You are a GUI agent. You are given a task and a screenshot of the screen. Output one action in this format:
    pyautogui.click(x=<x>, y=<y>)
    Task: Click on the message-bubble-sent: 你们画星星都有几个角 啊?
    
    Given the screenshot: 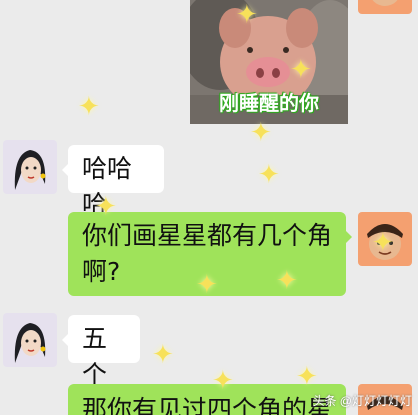 What is the action you would take?
    pyautogui.click(x=210, y=254)
    